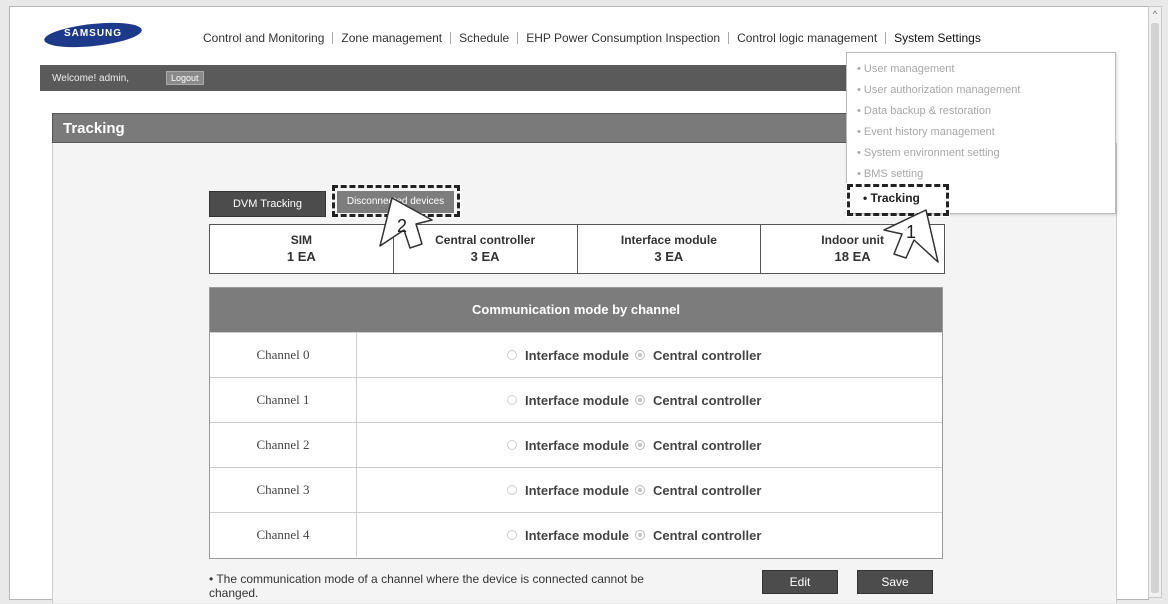 Image resolution: width=1168 pixels, height=604 pixels. What do you see at coordinates (283, 445) in the screenshot?
I see `channel-label: Channel 2` at bounding box center [283, 445].